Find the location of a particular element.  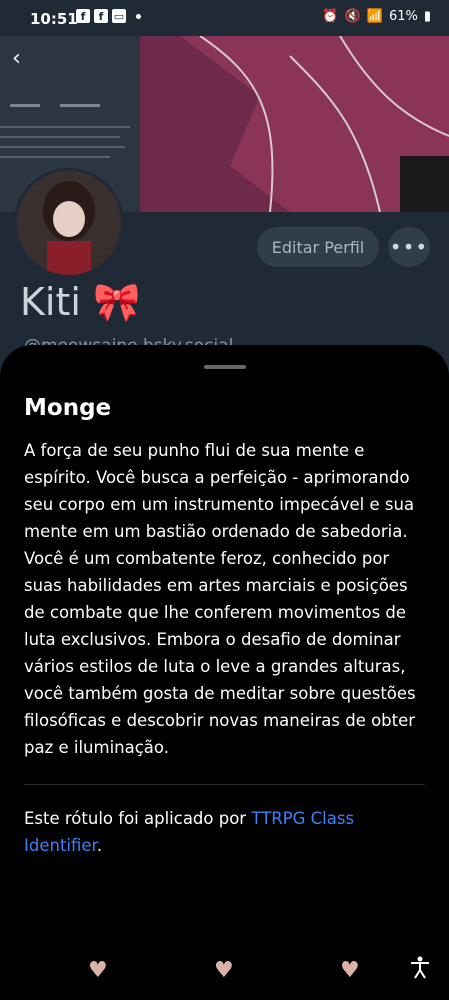

back-button: ‹ is located at coordinates (16, 58).